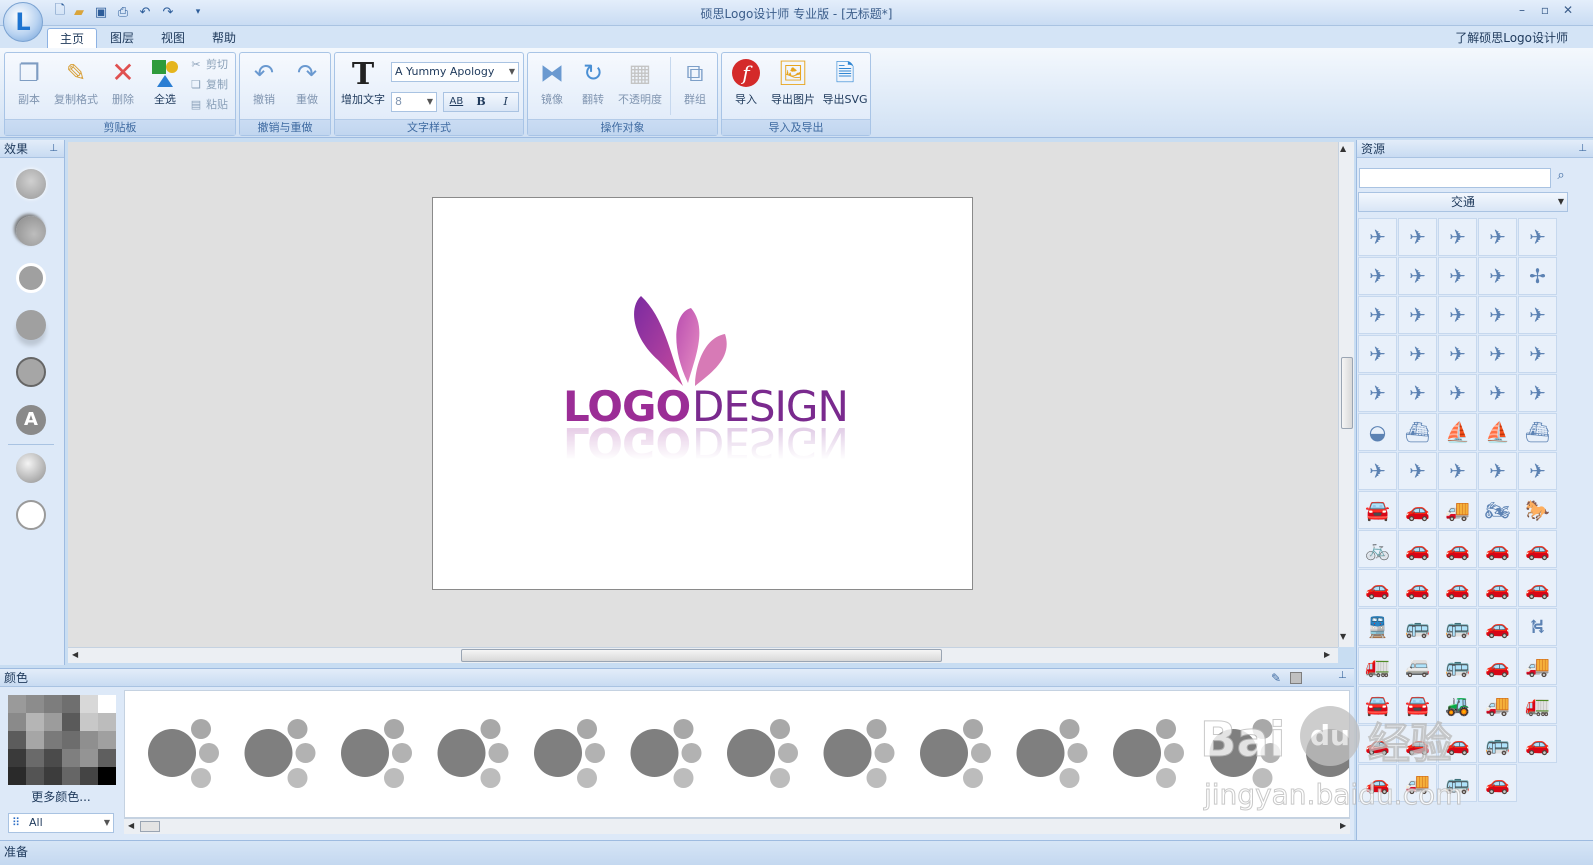 This screenshot has height=865, width=1593. Describe the element at coordinates (505, 102) in the screenshot. I see `italic-button: I` at that location.